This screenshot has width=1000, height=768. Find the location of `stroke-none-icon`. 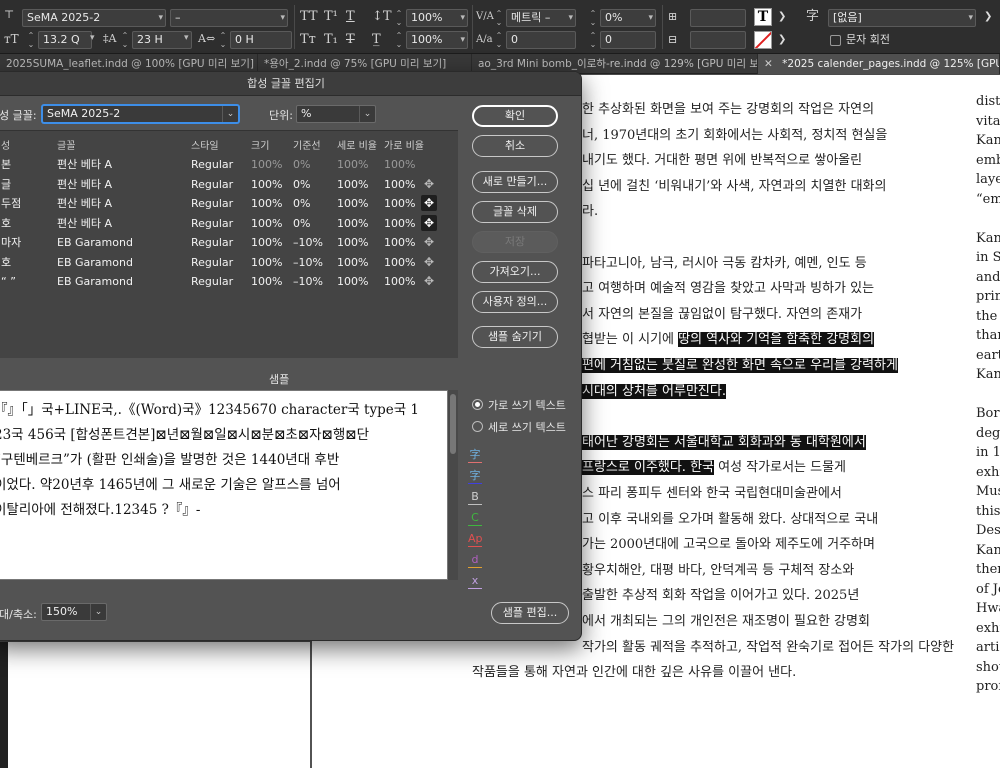

stroke-none-icon is located at coordinates (763, 40).